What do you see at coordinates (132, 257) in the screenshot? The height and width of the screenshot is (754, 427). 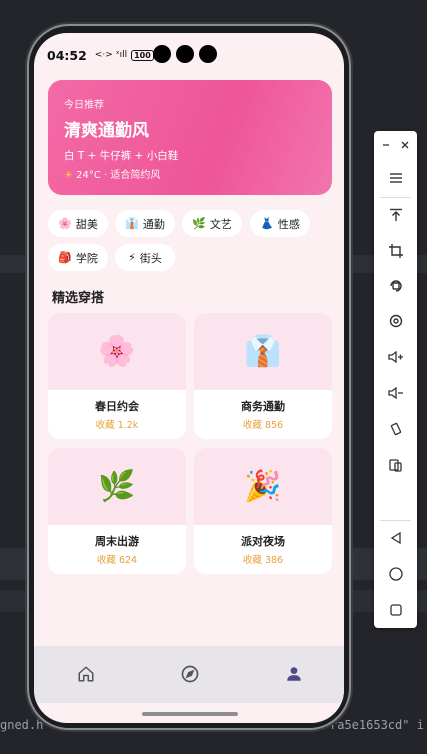 I see `lightning-icon: ⚡` at bounding box center [132, 257].